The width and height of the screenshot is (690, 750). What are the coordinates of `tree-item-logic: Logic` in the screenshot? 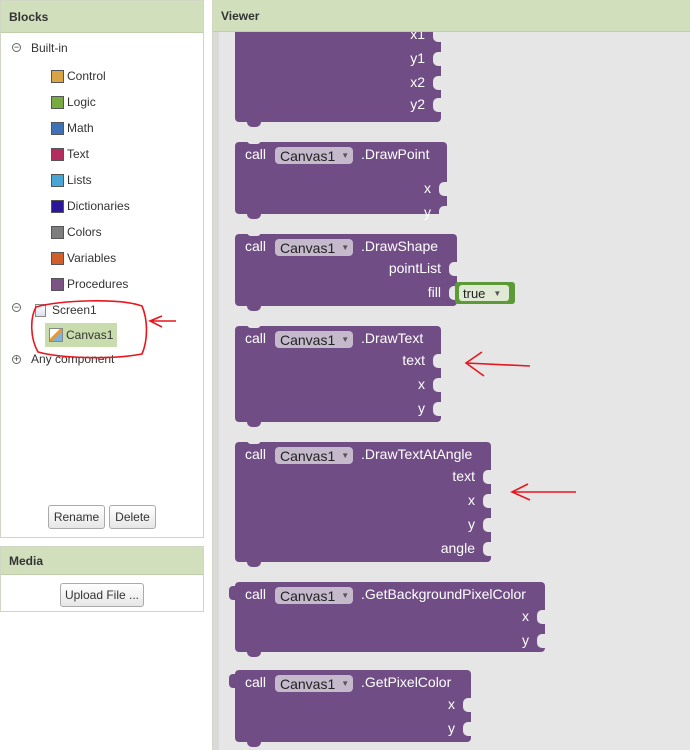 It's located at (73, 102).